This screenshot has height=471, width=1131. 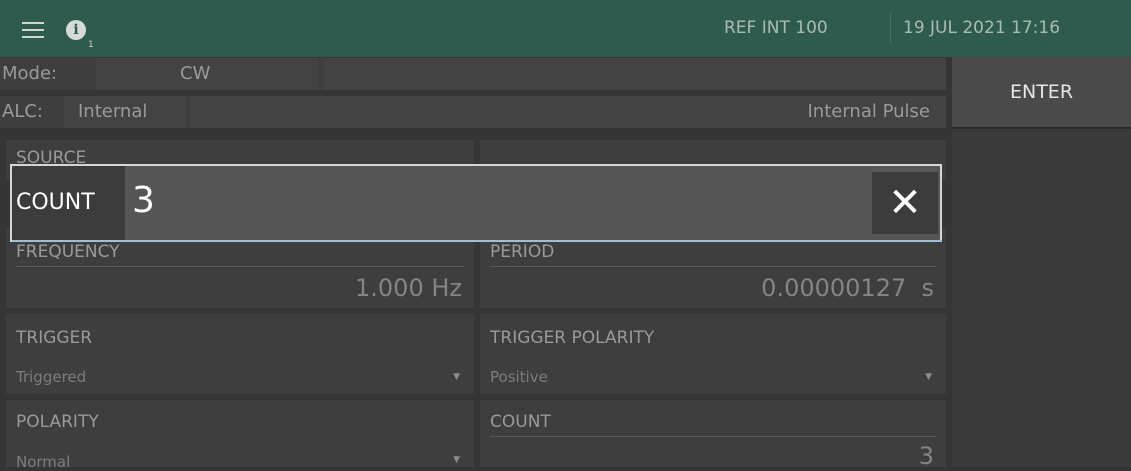 What do you see at coordinates (982, 28) in the screenshot?
I see `date-time: 19 JUL 2021 17:16` at bounding box center [982, 28].